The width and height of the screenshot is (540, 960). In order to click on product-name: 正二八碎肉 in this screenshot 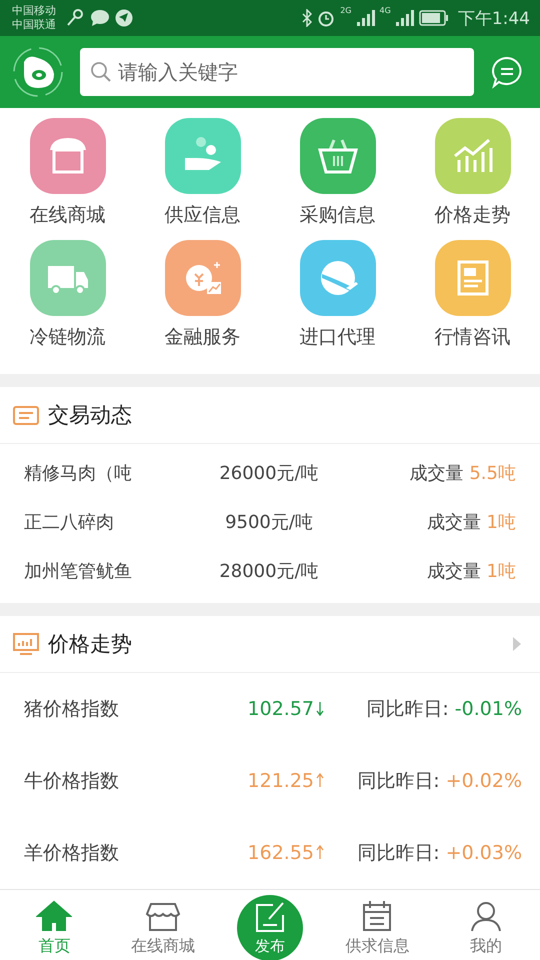, I will do `click(69, 522)`.